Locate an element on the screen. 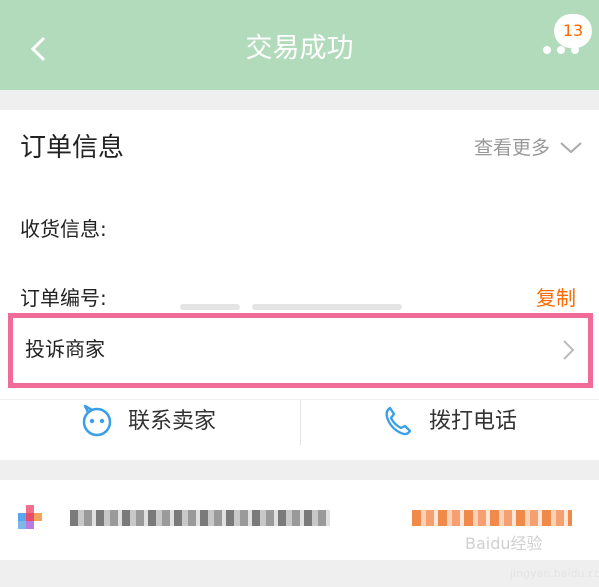  shop-name-blurred is located at coordinates (200, 518).